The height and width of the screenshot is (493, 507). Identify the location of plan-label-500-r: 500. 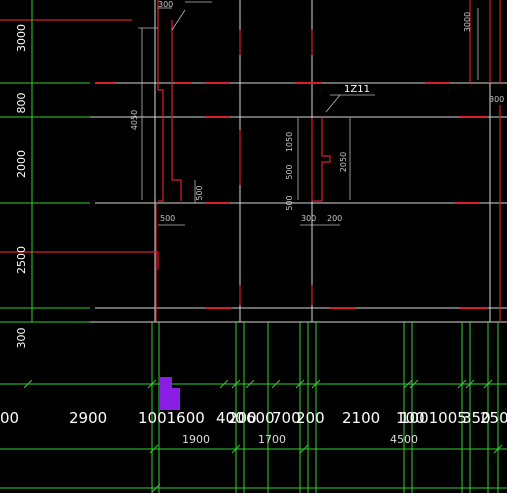
(289, 171).